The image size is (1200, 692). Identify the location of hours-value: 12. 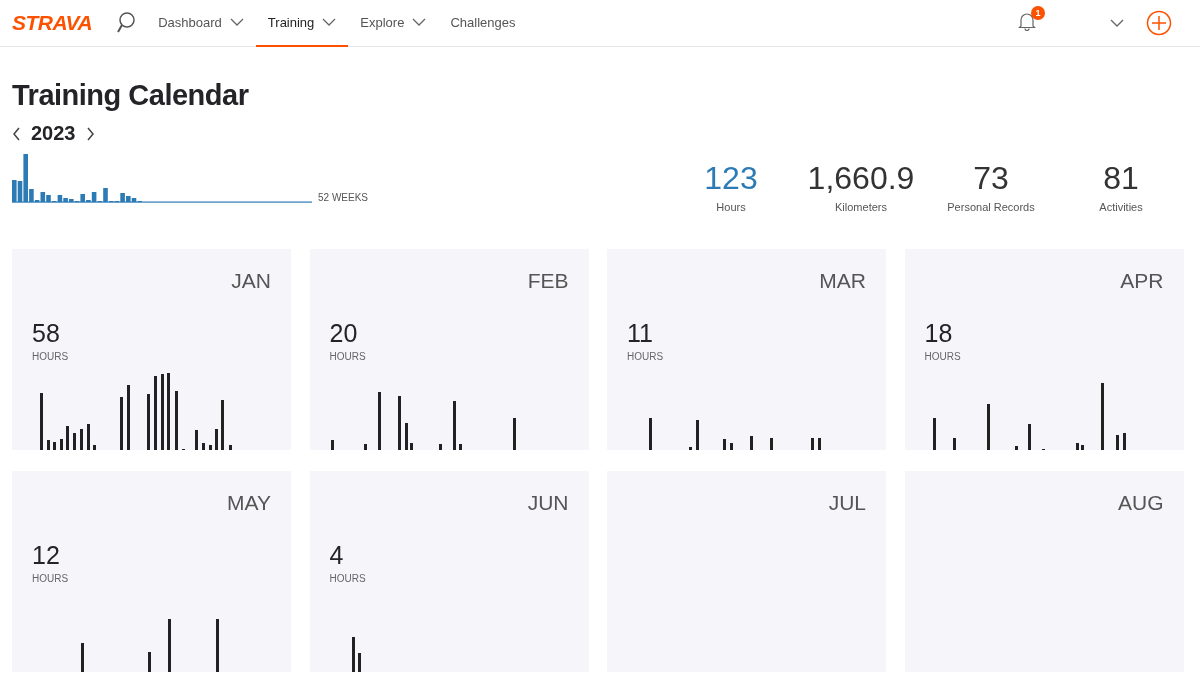
(46, 555).